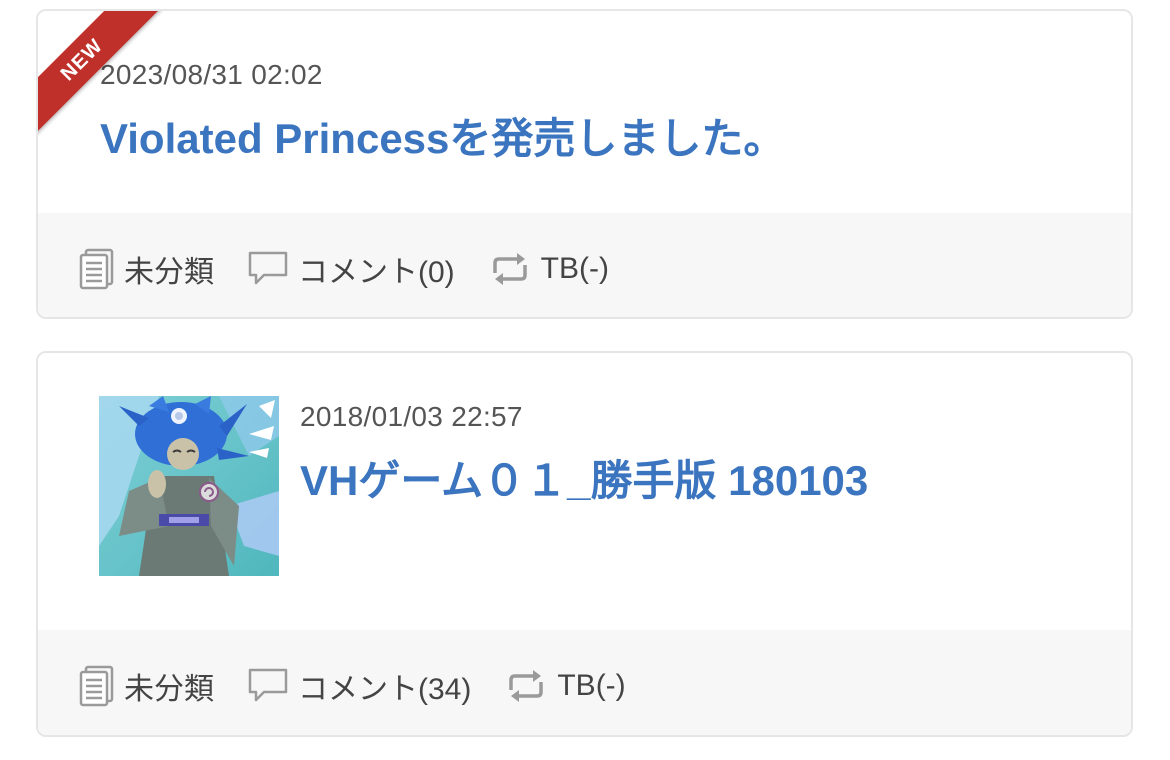  What do you see at coordinates (411, 416) in the screenshot?
I see `post-date: 2018/01/03 22:57` at bounding box center [411, 416].